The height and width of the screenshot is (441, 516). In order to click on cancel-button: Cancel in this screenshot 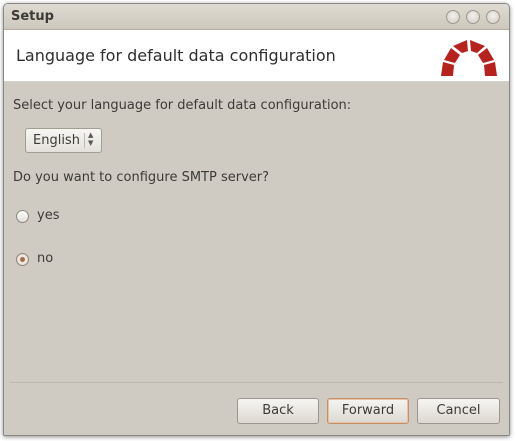, I will do `click(458, 411)`.